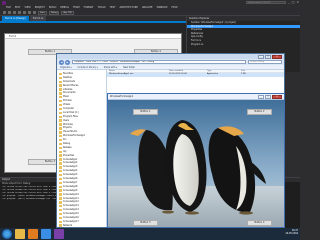  I want to click on file-date: 20.05.2016 16:45, so click(178, 74).